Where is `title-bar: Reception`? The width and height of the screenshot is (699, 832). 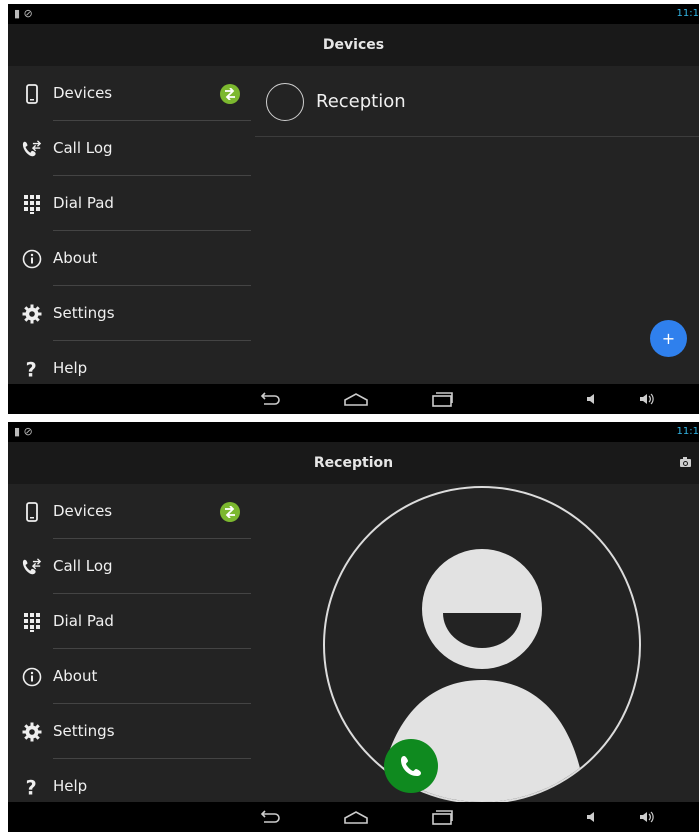 title-bar: Reception is located at coordinates (353, 463).